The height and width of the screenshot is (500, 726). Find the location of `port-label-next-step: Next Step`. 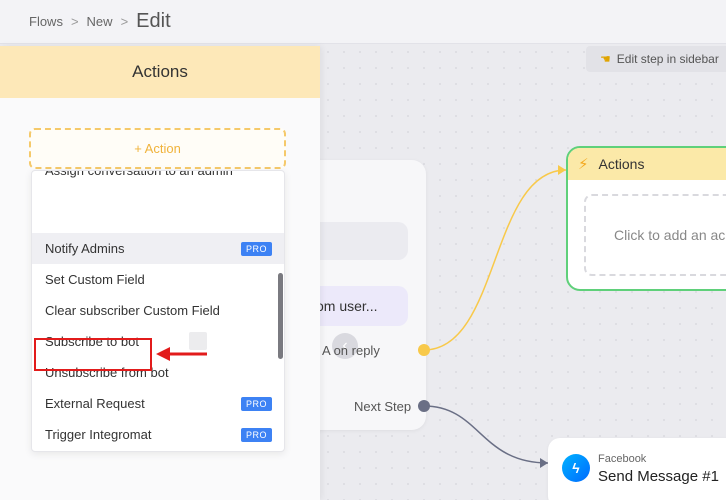

port-label-next-step: Next Step is located at coordinates (383, 406).